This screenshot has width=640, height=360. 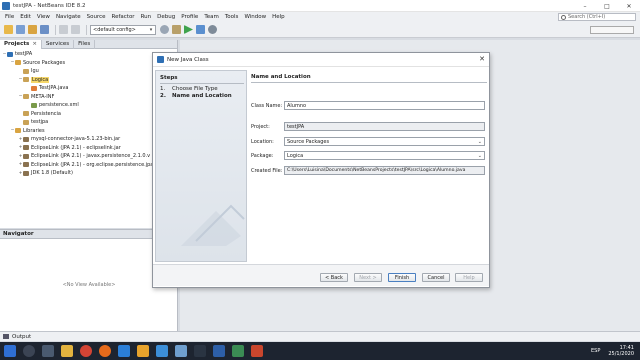 What do you see at coordinates (44, 29) in the screenshot?
I see `save-all-icon` at bounding box center [44, 29].